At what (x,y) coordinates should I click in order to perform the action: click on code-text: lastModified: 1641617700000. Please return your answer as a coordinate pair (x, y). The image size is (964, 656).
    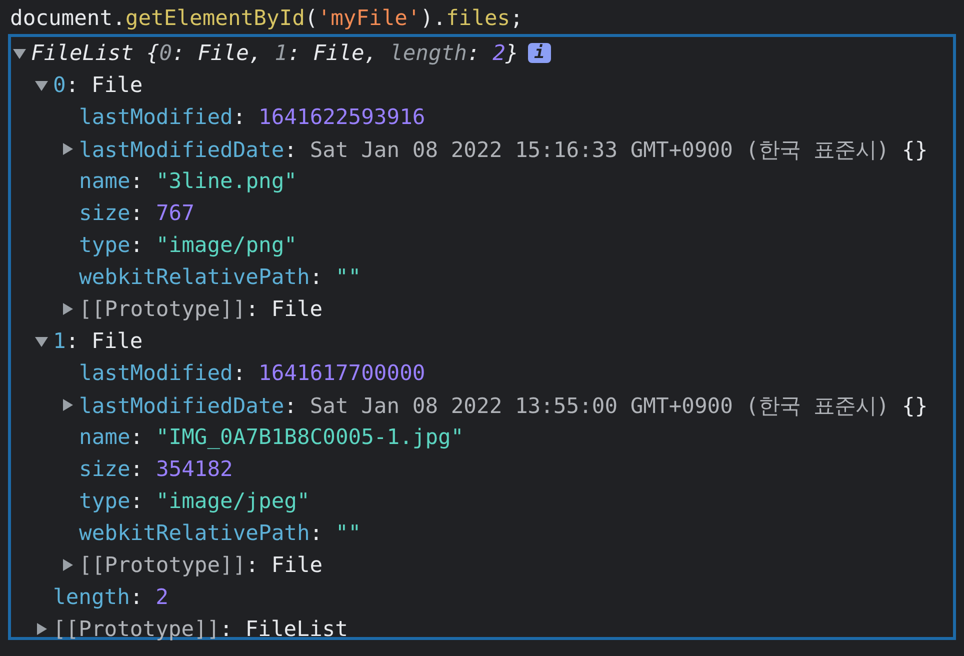
    Looking at the image, I should click on (252, 373).